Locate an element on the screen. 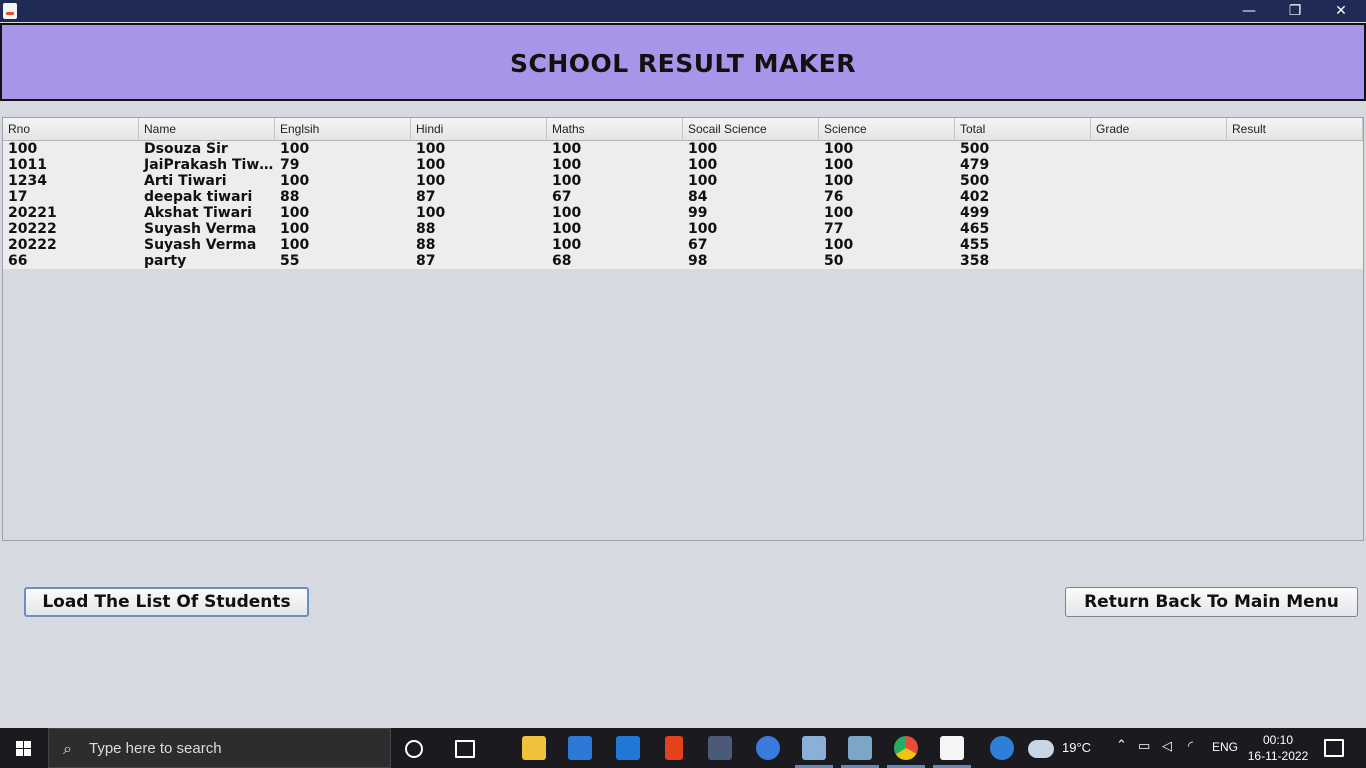 This screenshot has width=1366, height=768. firefox-icon is located at coordinates (768, 748).